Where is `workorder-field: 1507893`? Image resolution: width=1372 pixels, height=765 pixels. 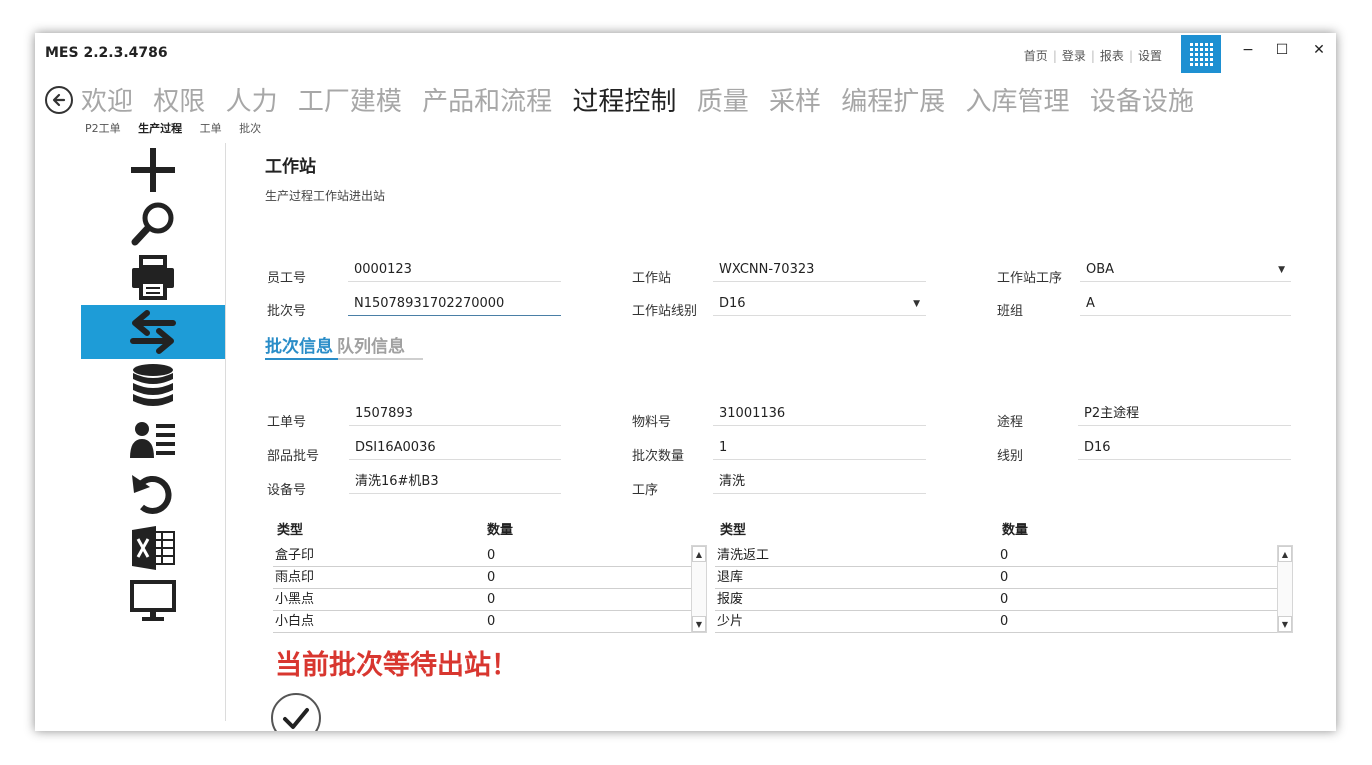 workorder-field: 1507893 is located at coordinates (455, 415).